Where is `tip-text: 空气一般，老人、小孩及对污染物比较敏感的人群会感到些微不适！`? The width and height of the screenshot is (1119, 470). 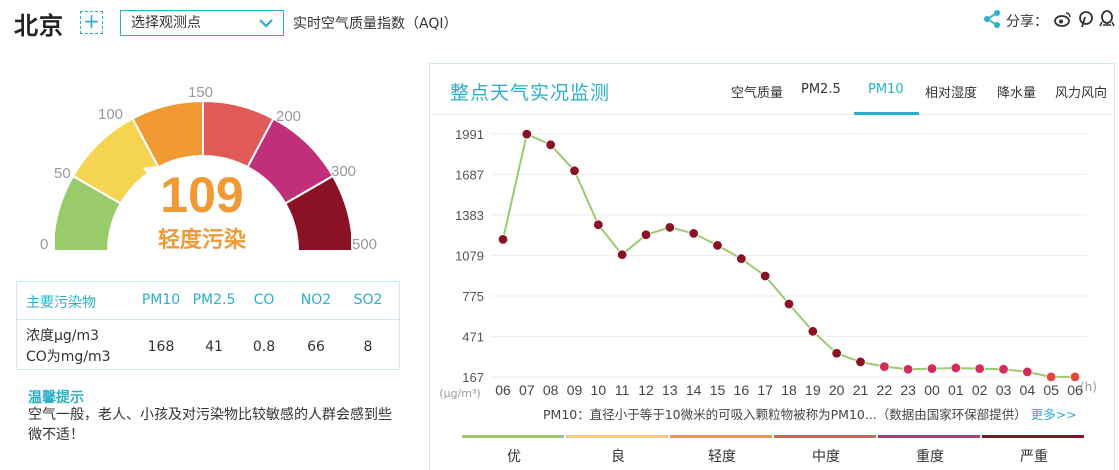
tip-text: 空气一般，老人、小孩及对污染物比较敏感的人群会感到些微不适！ is located at coordinates (210, 425).